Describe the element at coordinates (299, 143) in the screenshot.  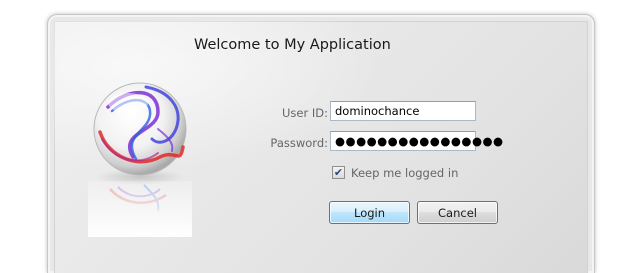
I see `password-label: Password:` at that location.